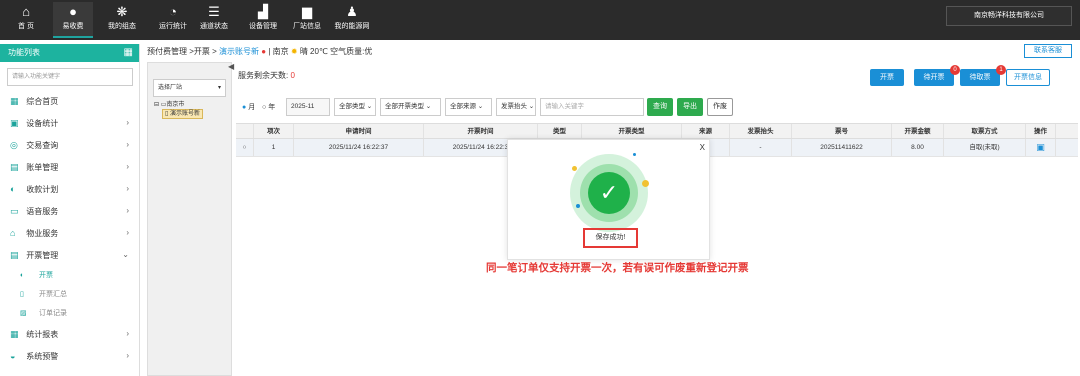  Describe the element at coordinates (69, 101) in the screenshot. I see `sidebar-item-overview: ▦ 综合首页` at that location.